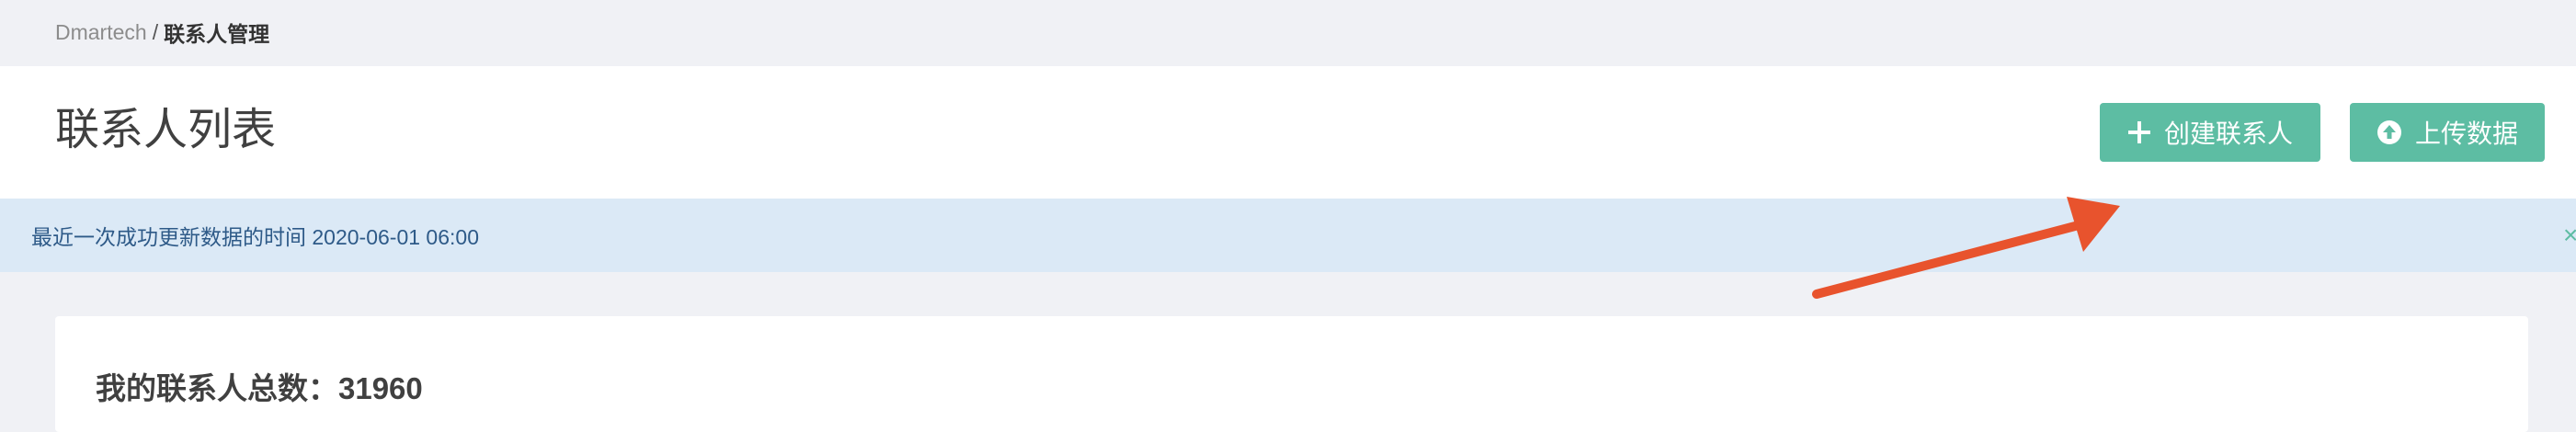 The image size is (2576, 432). What do you see at coordinates (2569, 235) in the screenshot?
I see `close-icon: ×` at bounding box center [2569, 235].